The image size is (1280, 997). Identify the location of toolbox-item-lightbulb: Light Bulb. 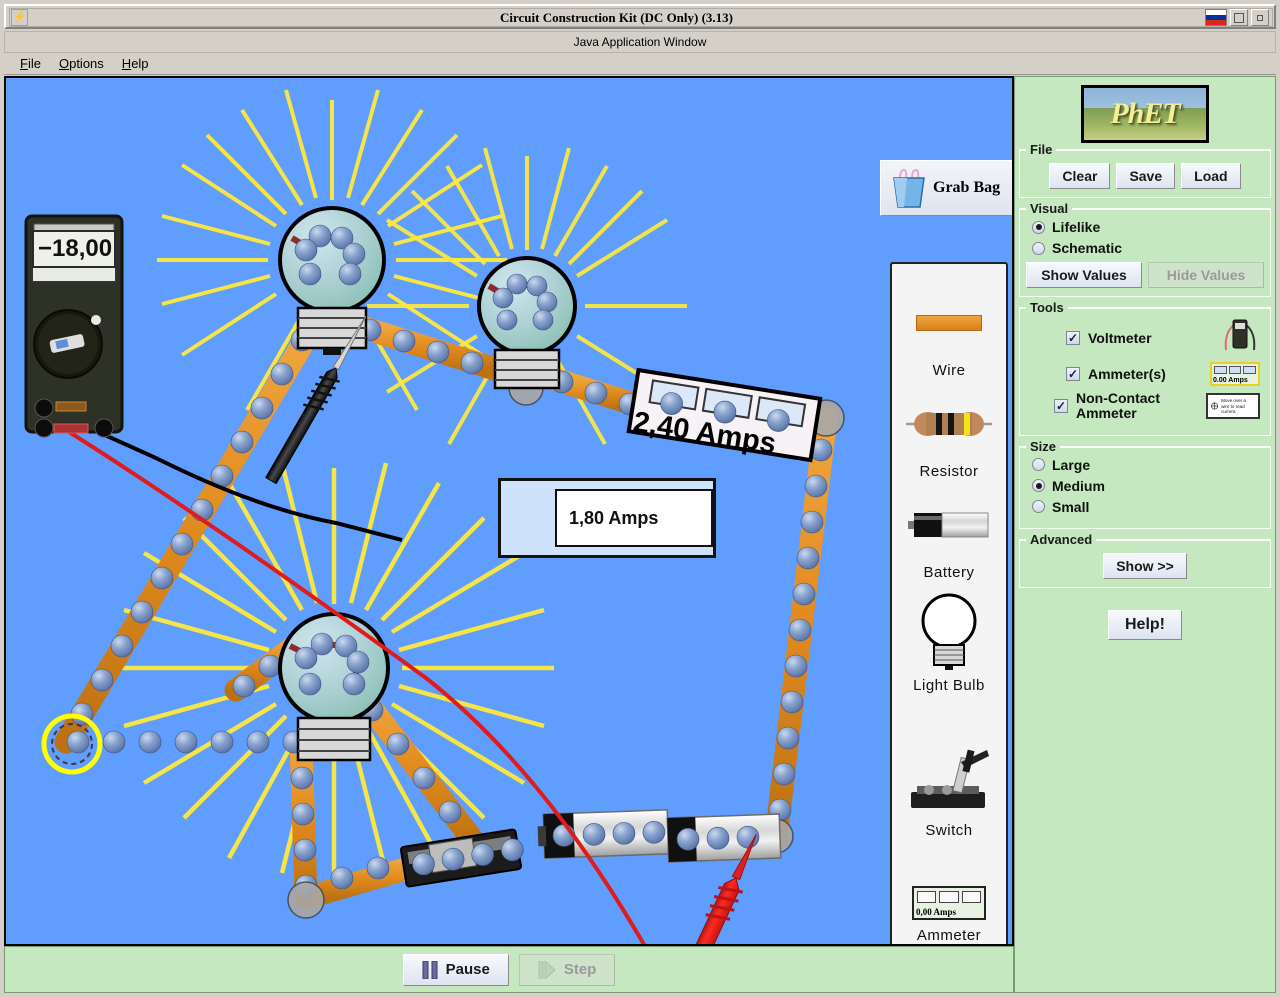
(949, 641).